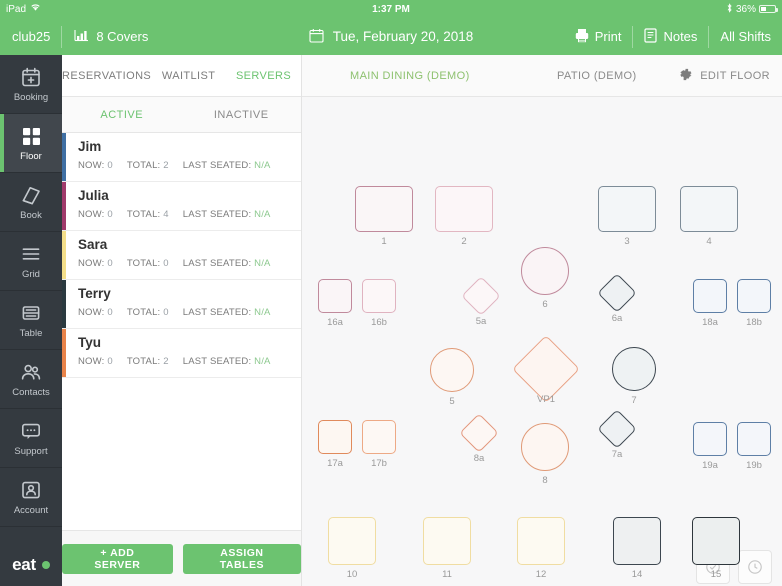 The width and height of the screenshot is (782, 586). I want to click on floor-table-16b: 16b, so click(379, 303).